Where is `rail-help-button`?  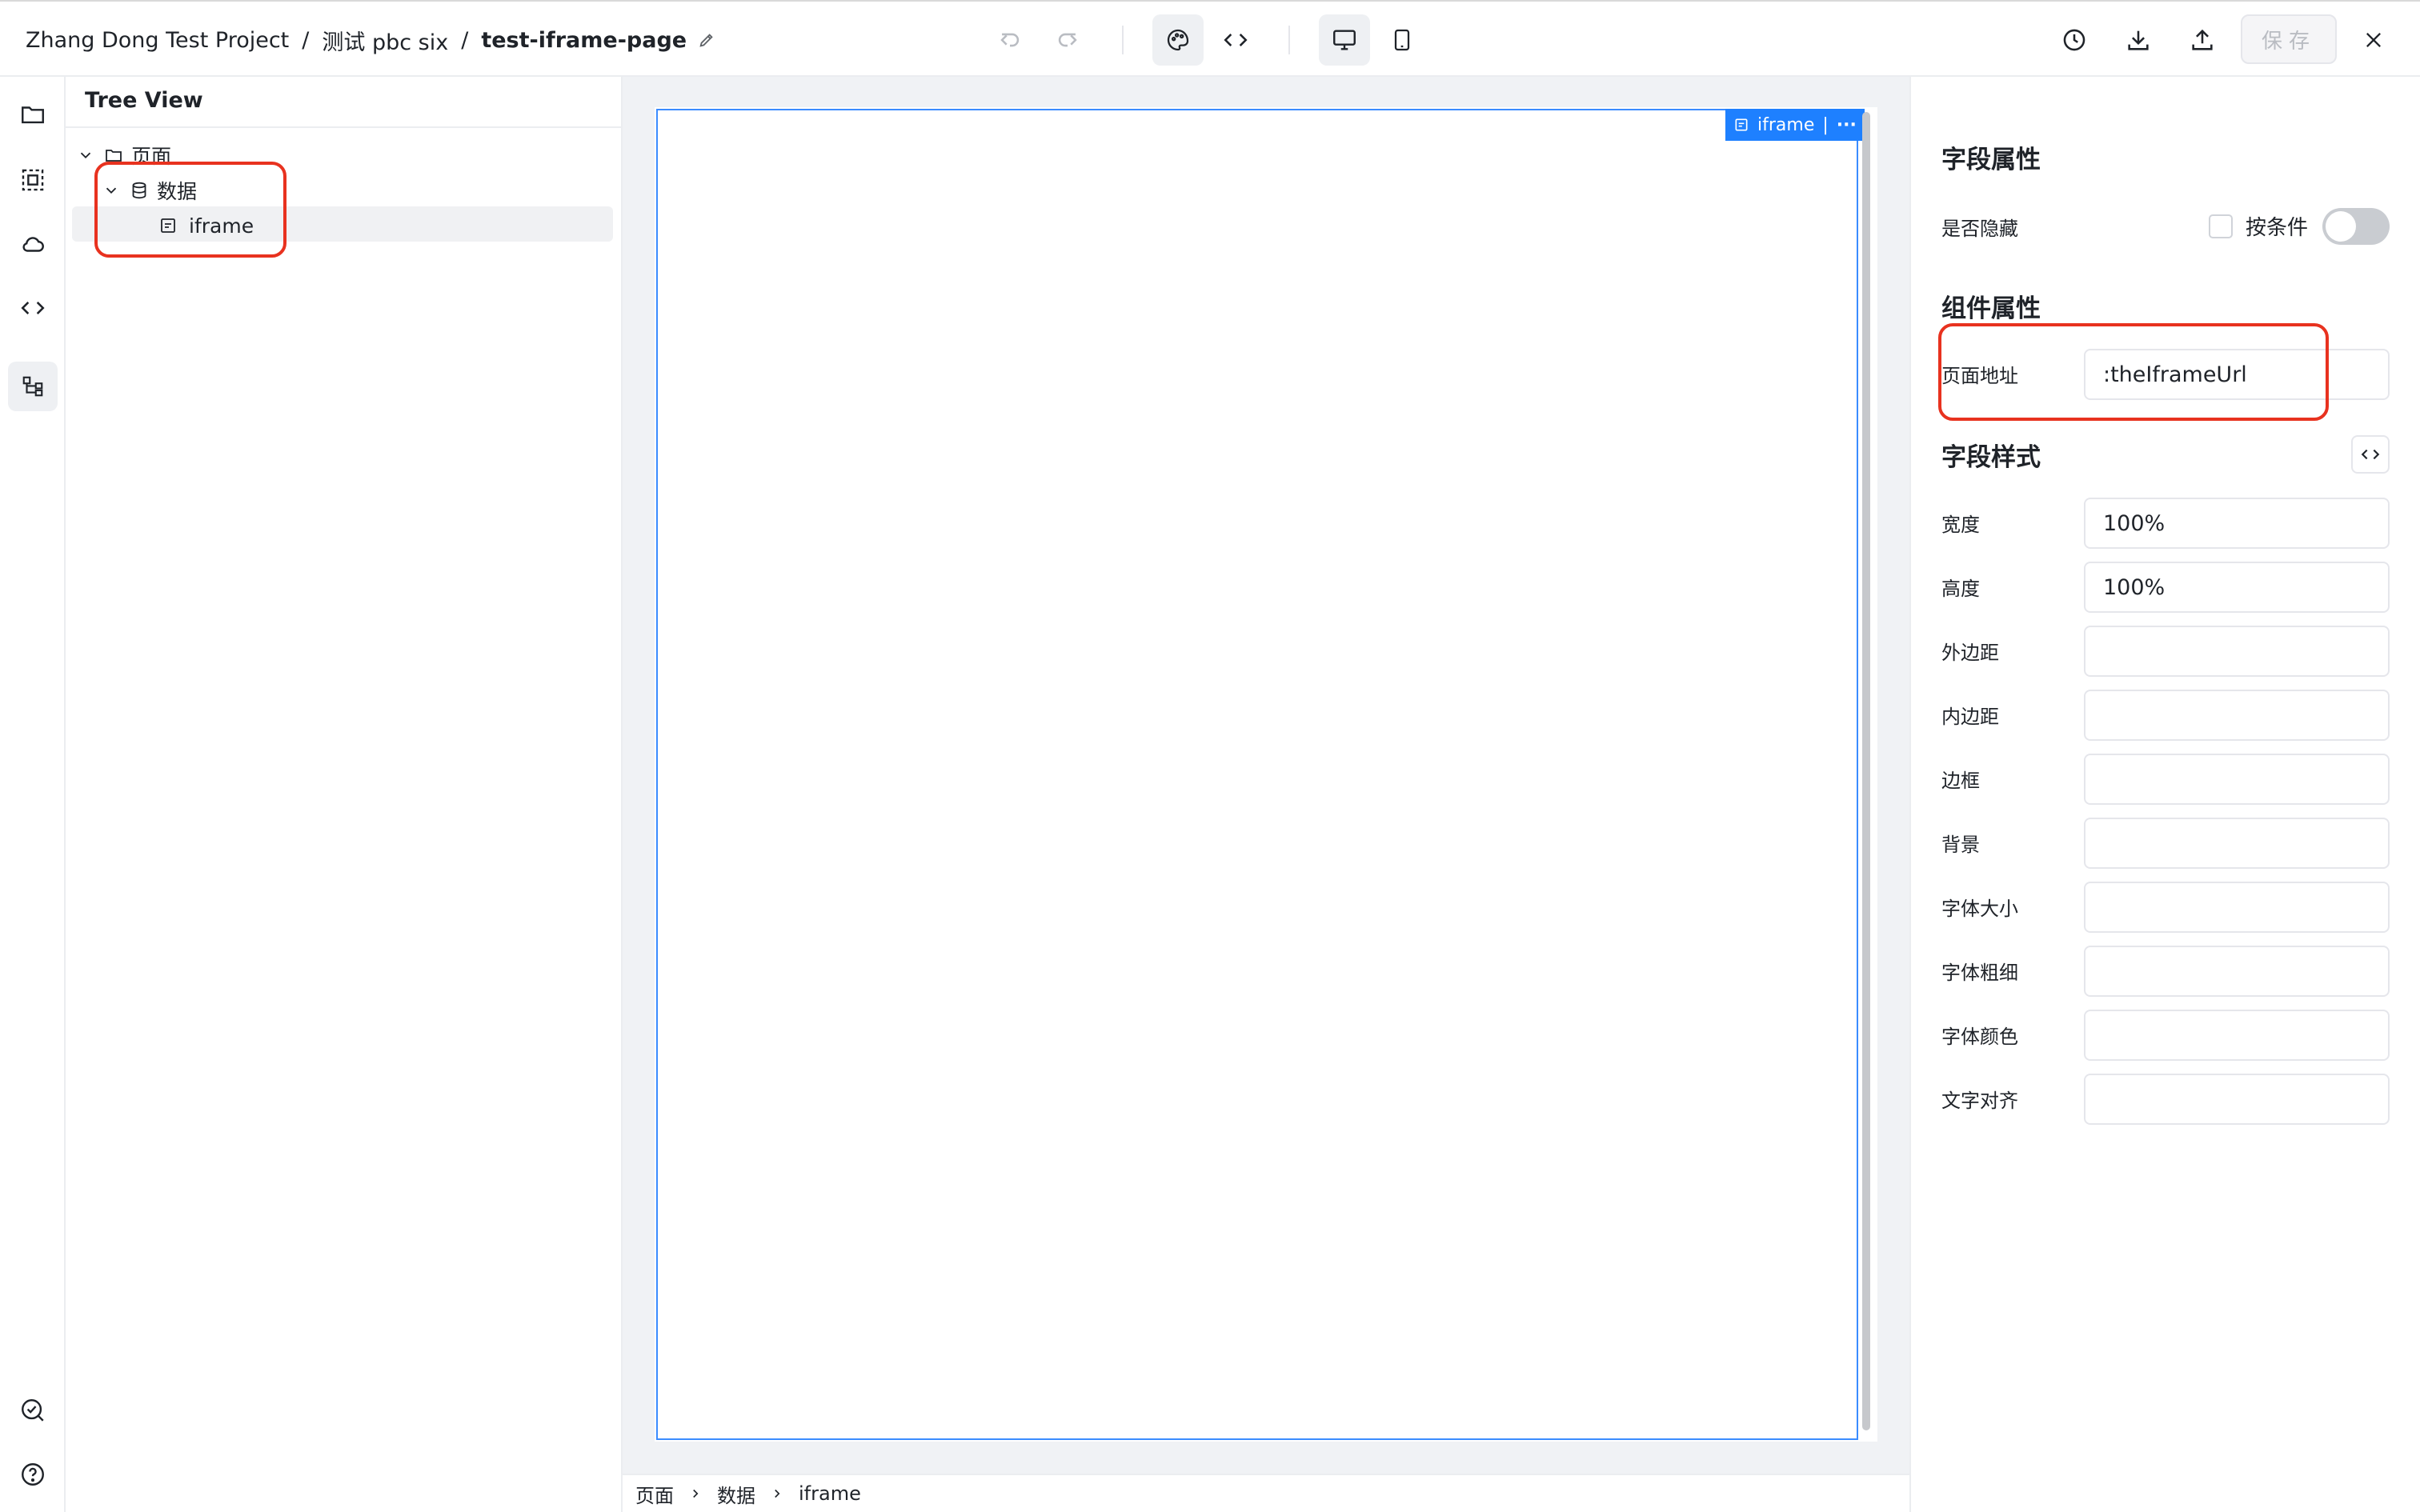 rail-help-button is located at coordinates (33, 1474).